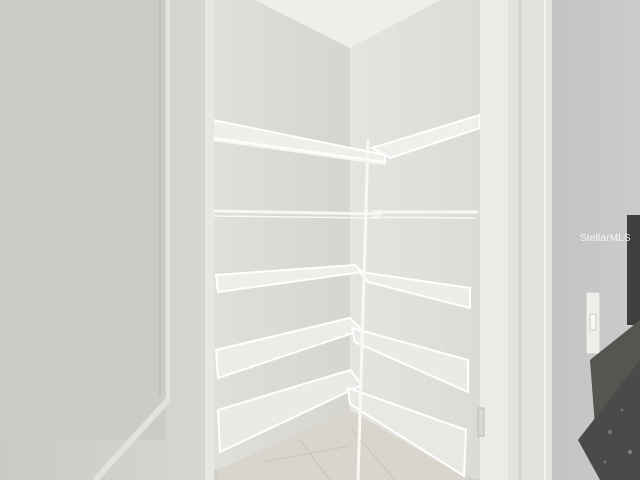 The height and width of the screenshot is (480, 640). What do you see at coordinates (514, 240) in the screenshot?
I see `door-frame` at bounding box center [514, 240].